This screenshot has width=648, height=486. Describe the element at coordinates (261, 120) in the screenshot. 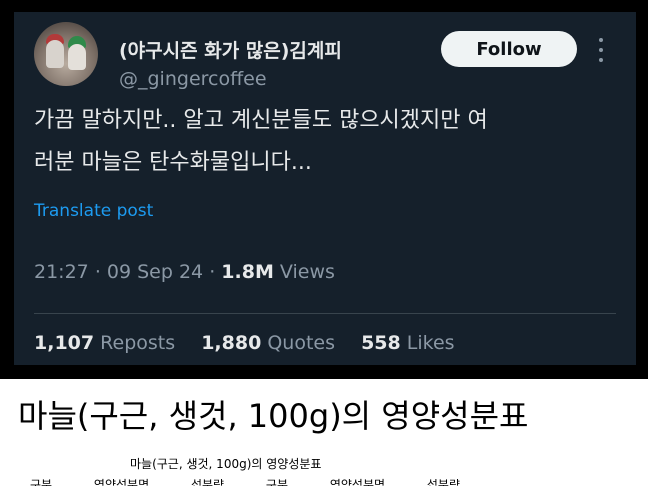

I see `tweet-text-line: 가끔 말하지만.. 알고 계신분들도 많으시겠지만 여` at that location.